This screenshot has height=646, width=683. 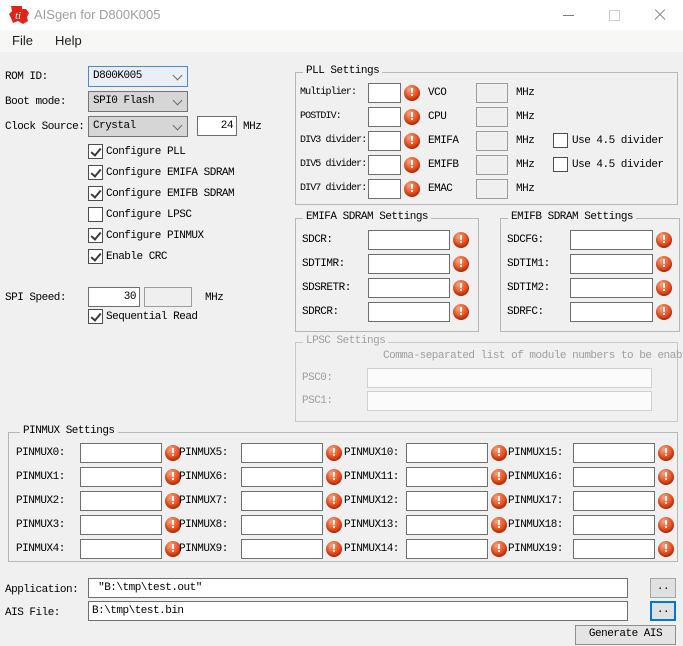 What do you see at coordinates (117, 76) in the screenshot?
I see `rom-id-value: D800K005` at bounding box center [117, 76].